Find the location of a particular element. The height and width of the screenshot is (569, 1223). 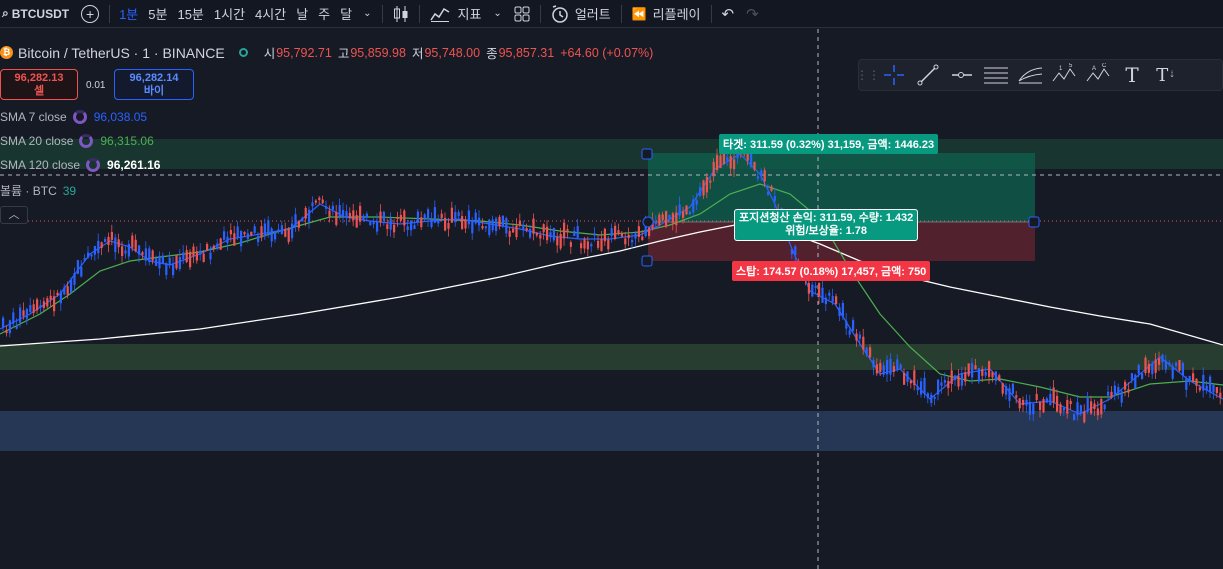

text-icon: T is located at coordinates (1132, 75).